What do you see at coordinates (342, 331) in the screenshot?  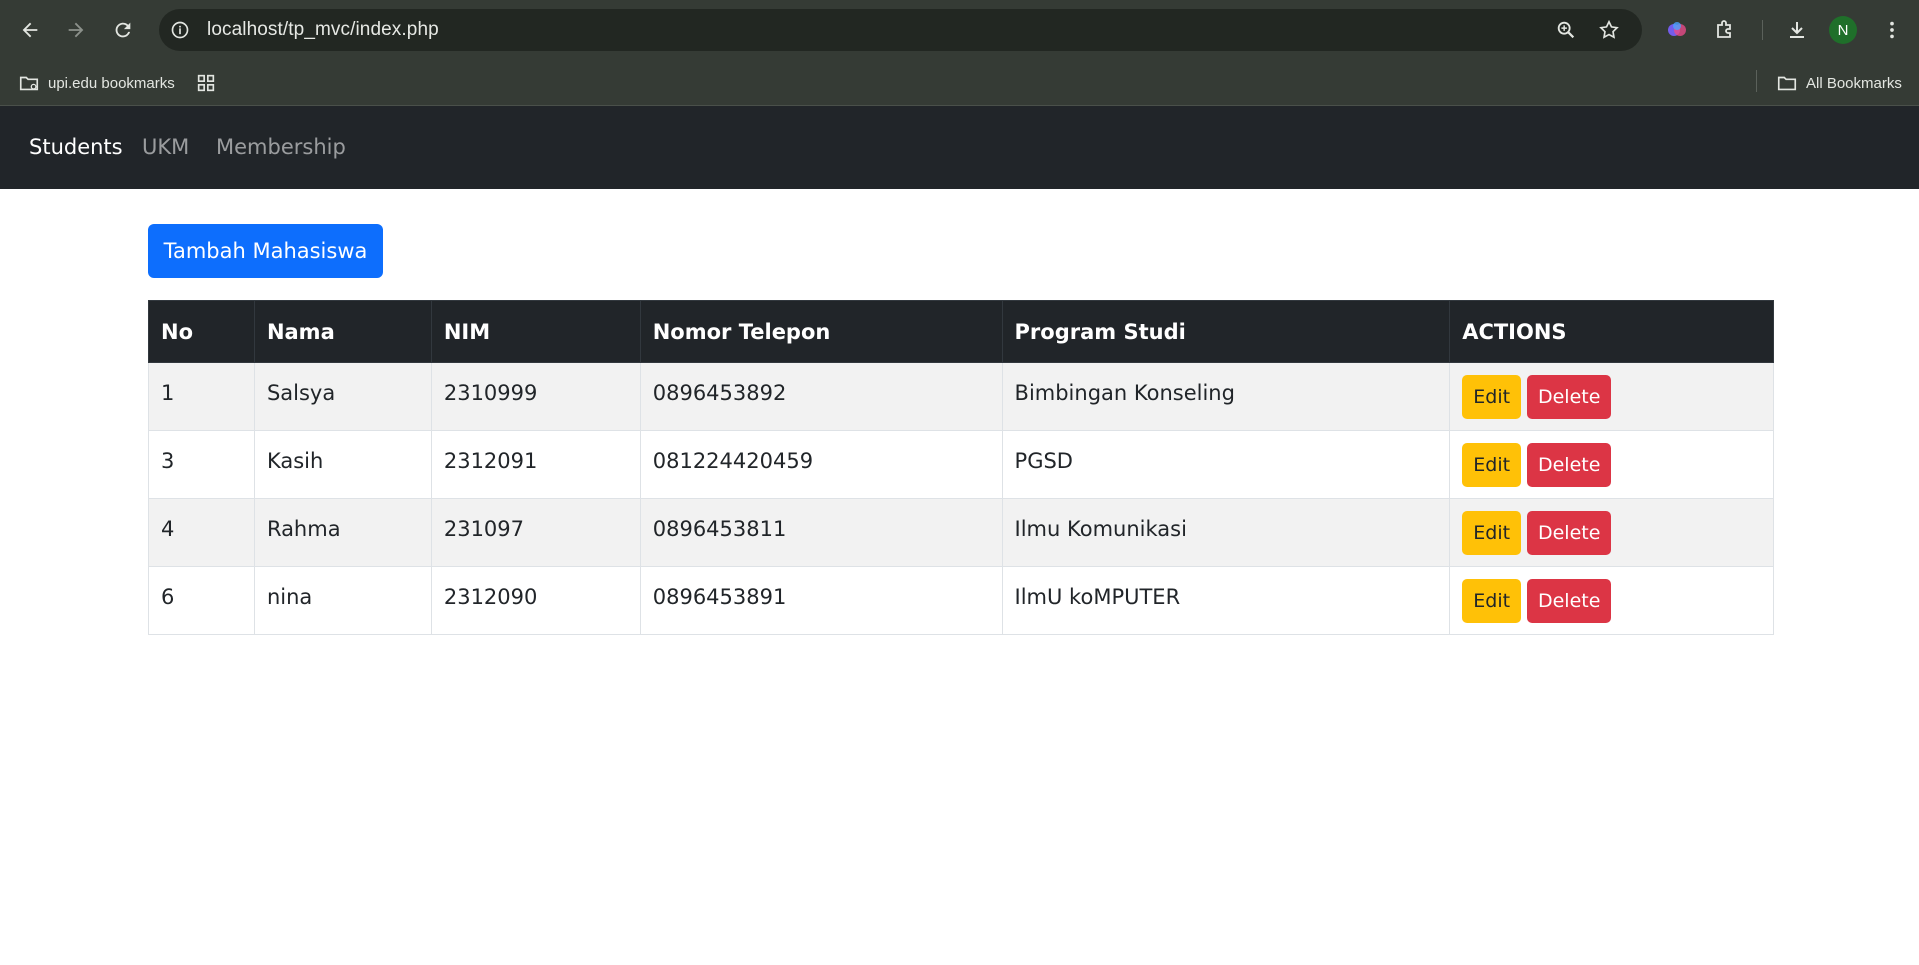 I see `column-header-nama: Nama` at bounding box center [342, 331].